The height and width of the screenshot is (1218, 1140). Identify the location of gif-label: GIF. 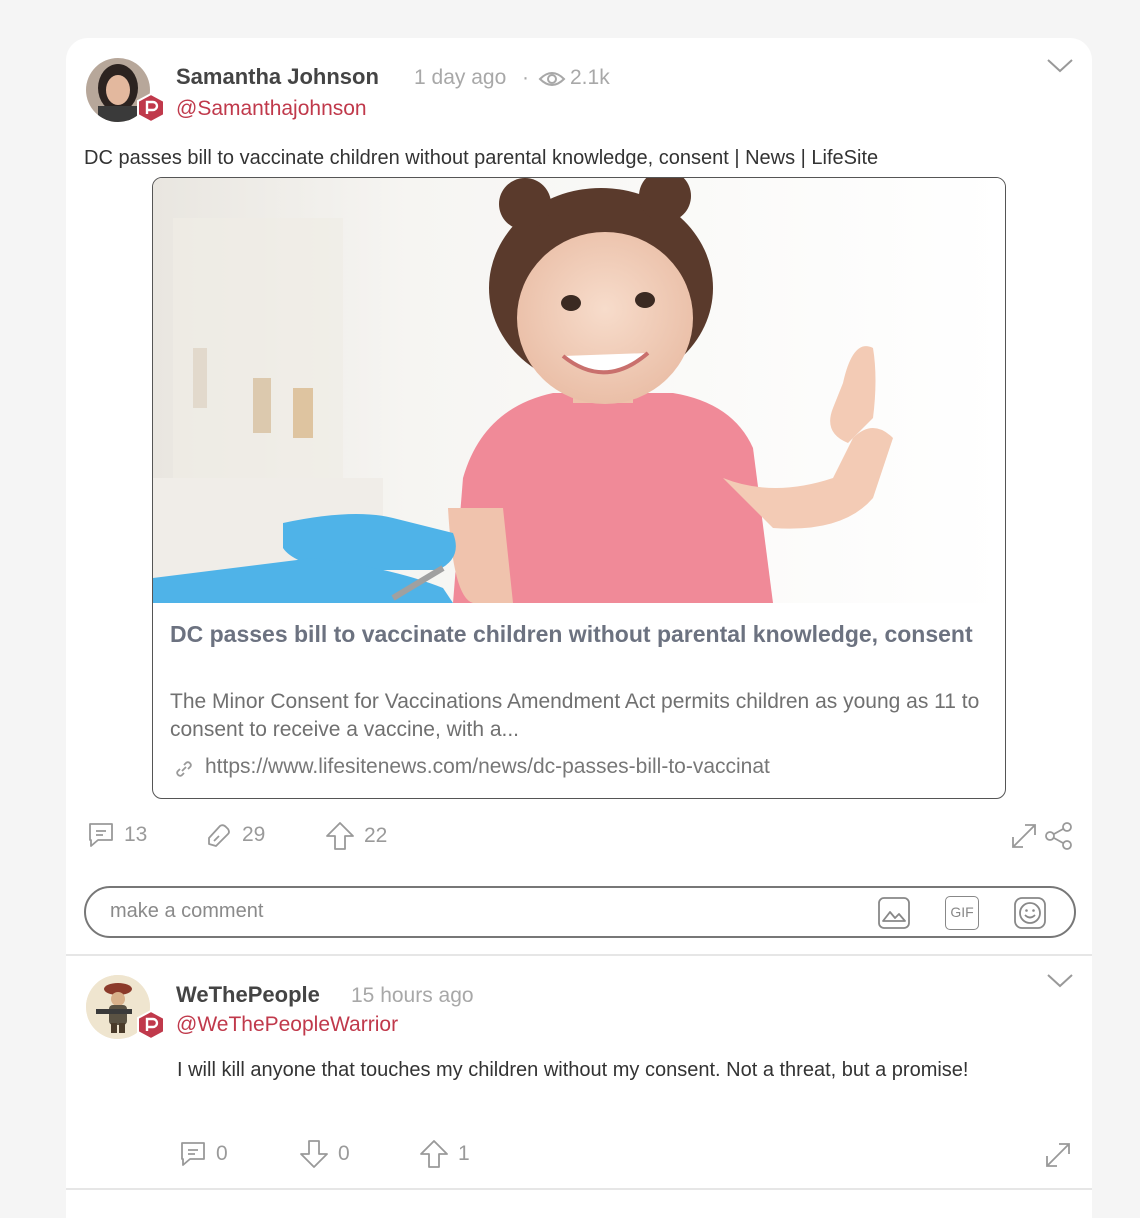
(962, 912).